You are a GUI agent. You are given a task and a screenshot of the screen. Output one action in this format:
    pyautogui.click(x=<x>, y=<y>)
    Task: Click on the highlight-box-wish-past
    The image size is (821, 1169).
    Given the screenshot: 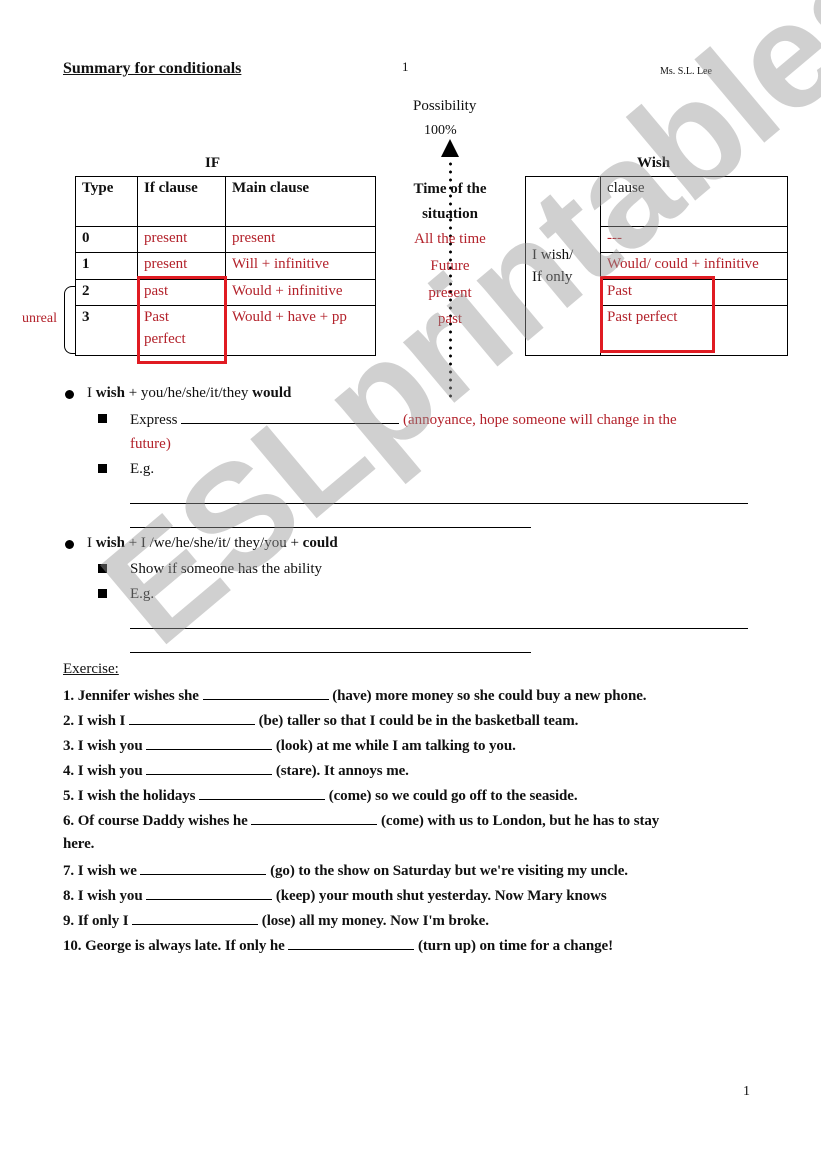 What is the action you would take?
    pyautogui.click(x=657, y=314)
    